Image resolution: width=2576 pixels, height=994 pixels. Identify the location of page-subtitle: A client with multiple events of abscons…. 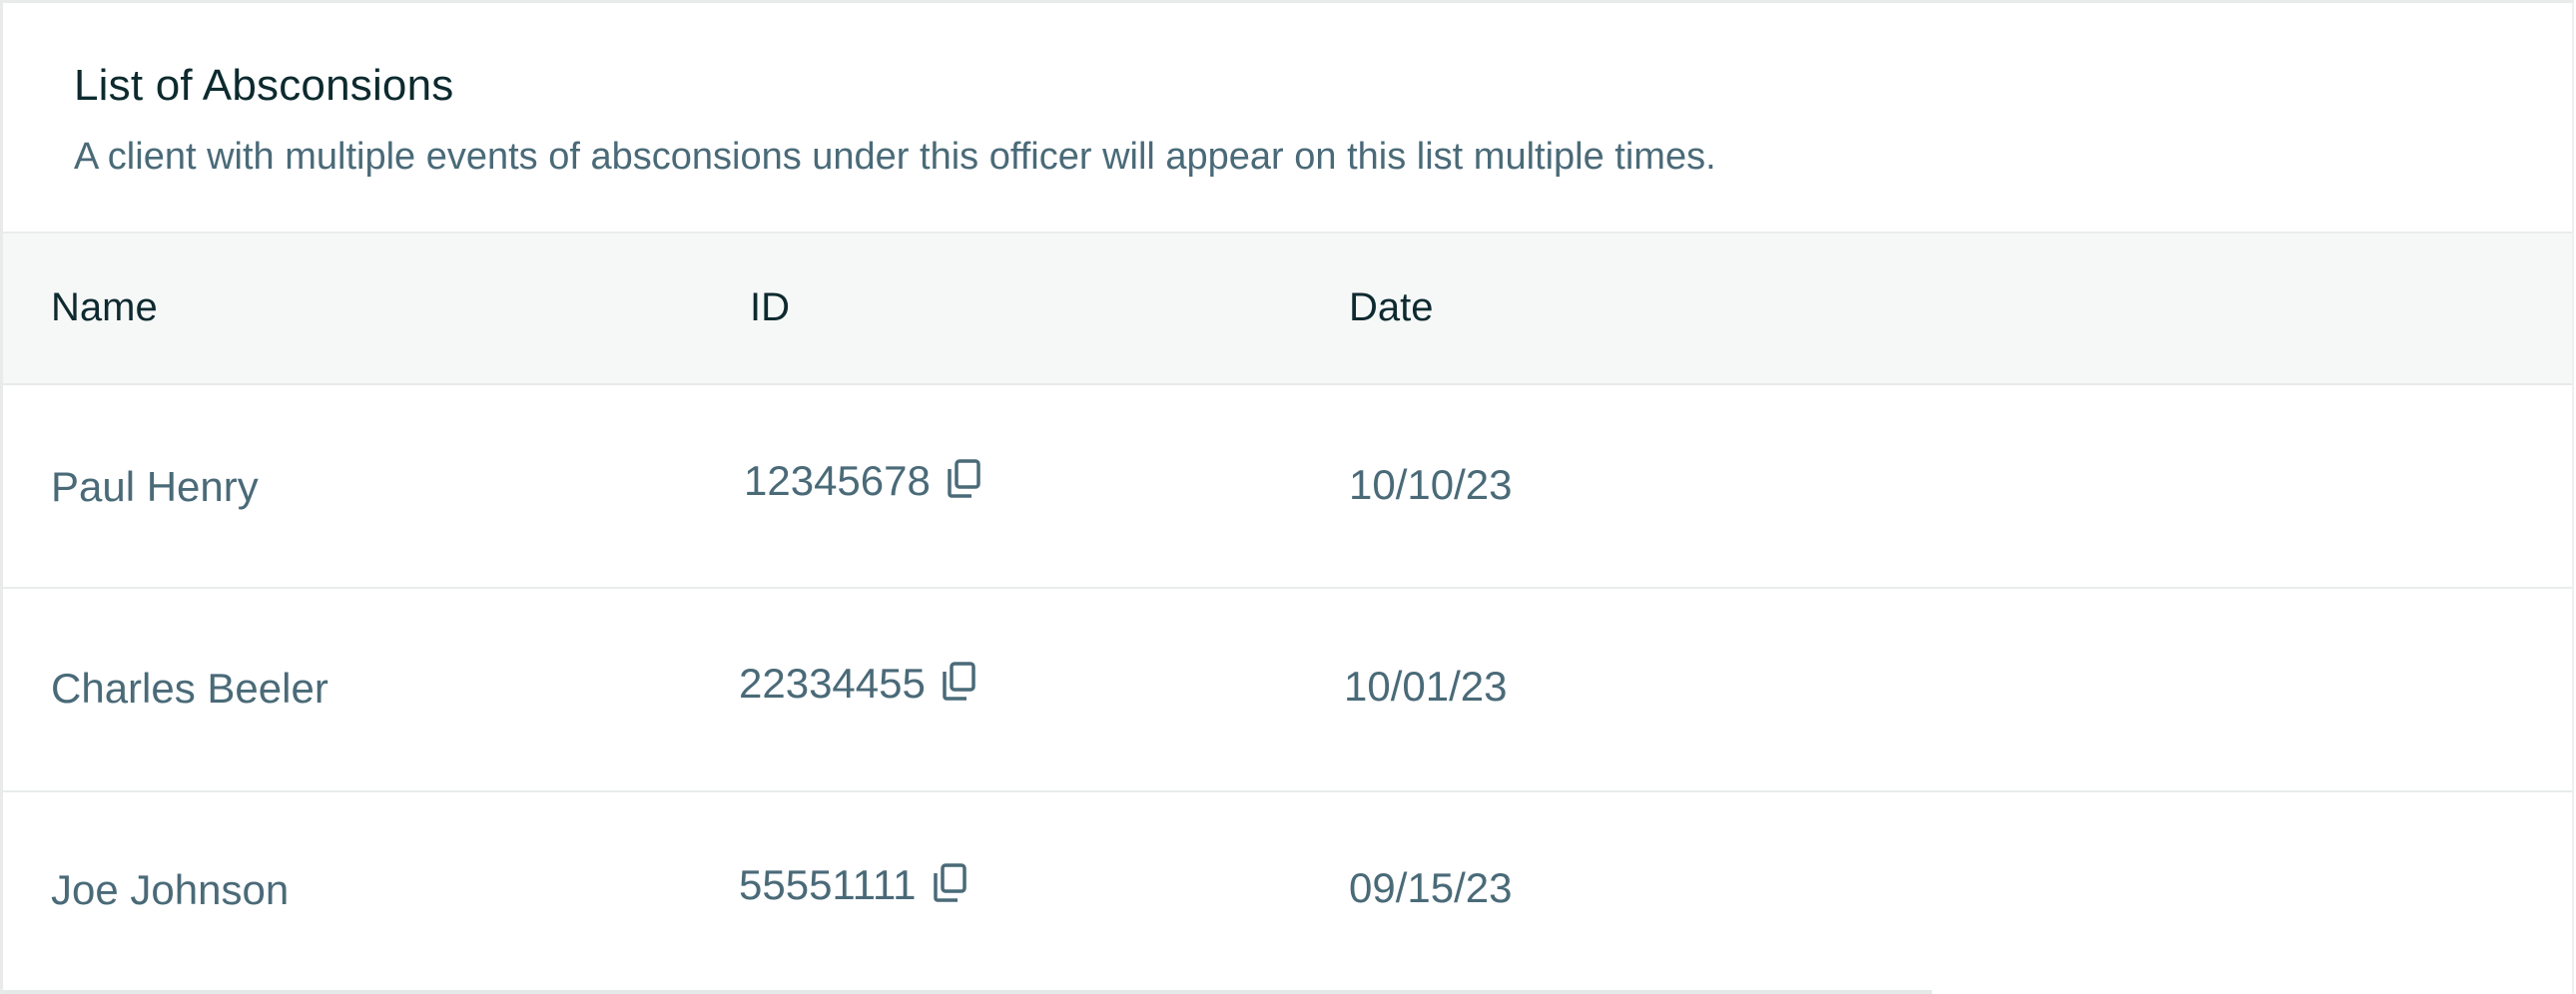
(895, 157).